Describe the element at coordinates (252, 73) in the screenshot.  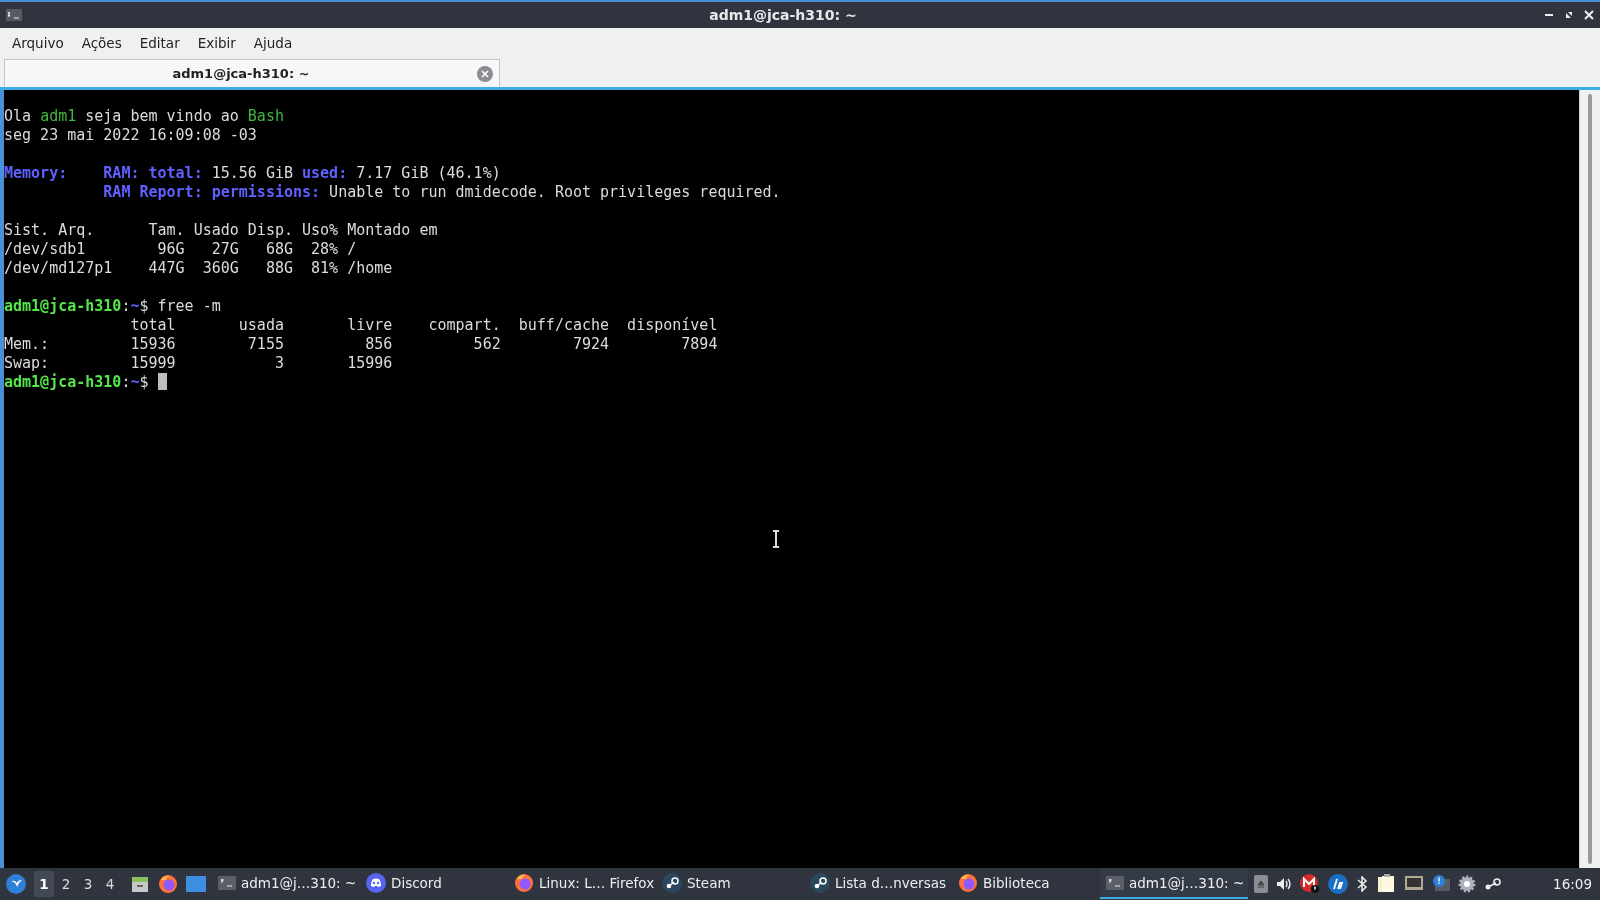
I see `tab: adm1@jca-h310: ~` at that location.